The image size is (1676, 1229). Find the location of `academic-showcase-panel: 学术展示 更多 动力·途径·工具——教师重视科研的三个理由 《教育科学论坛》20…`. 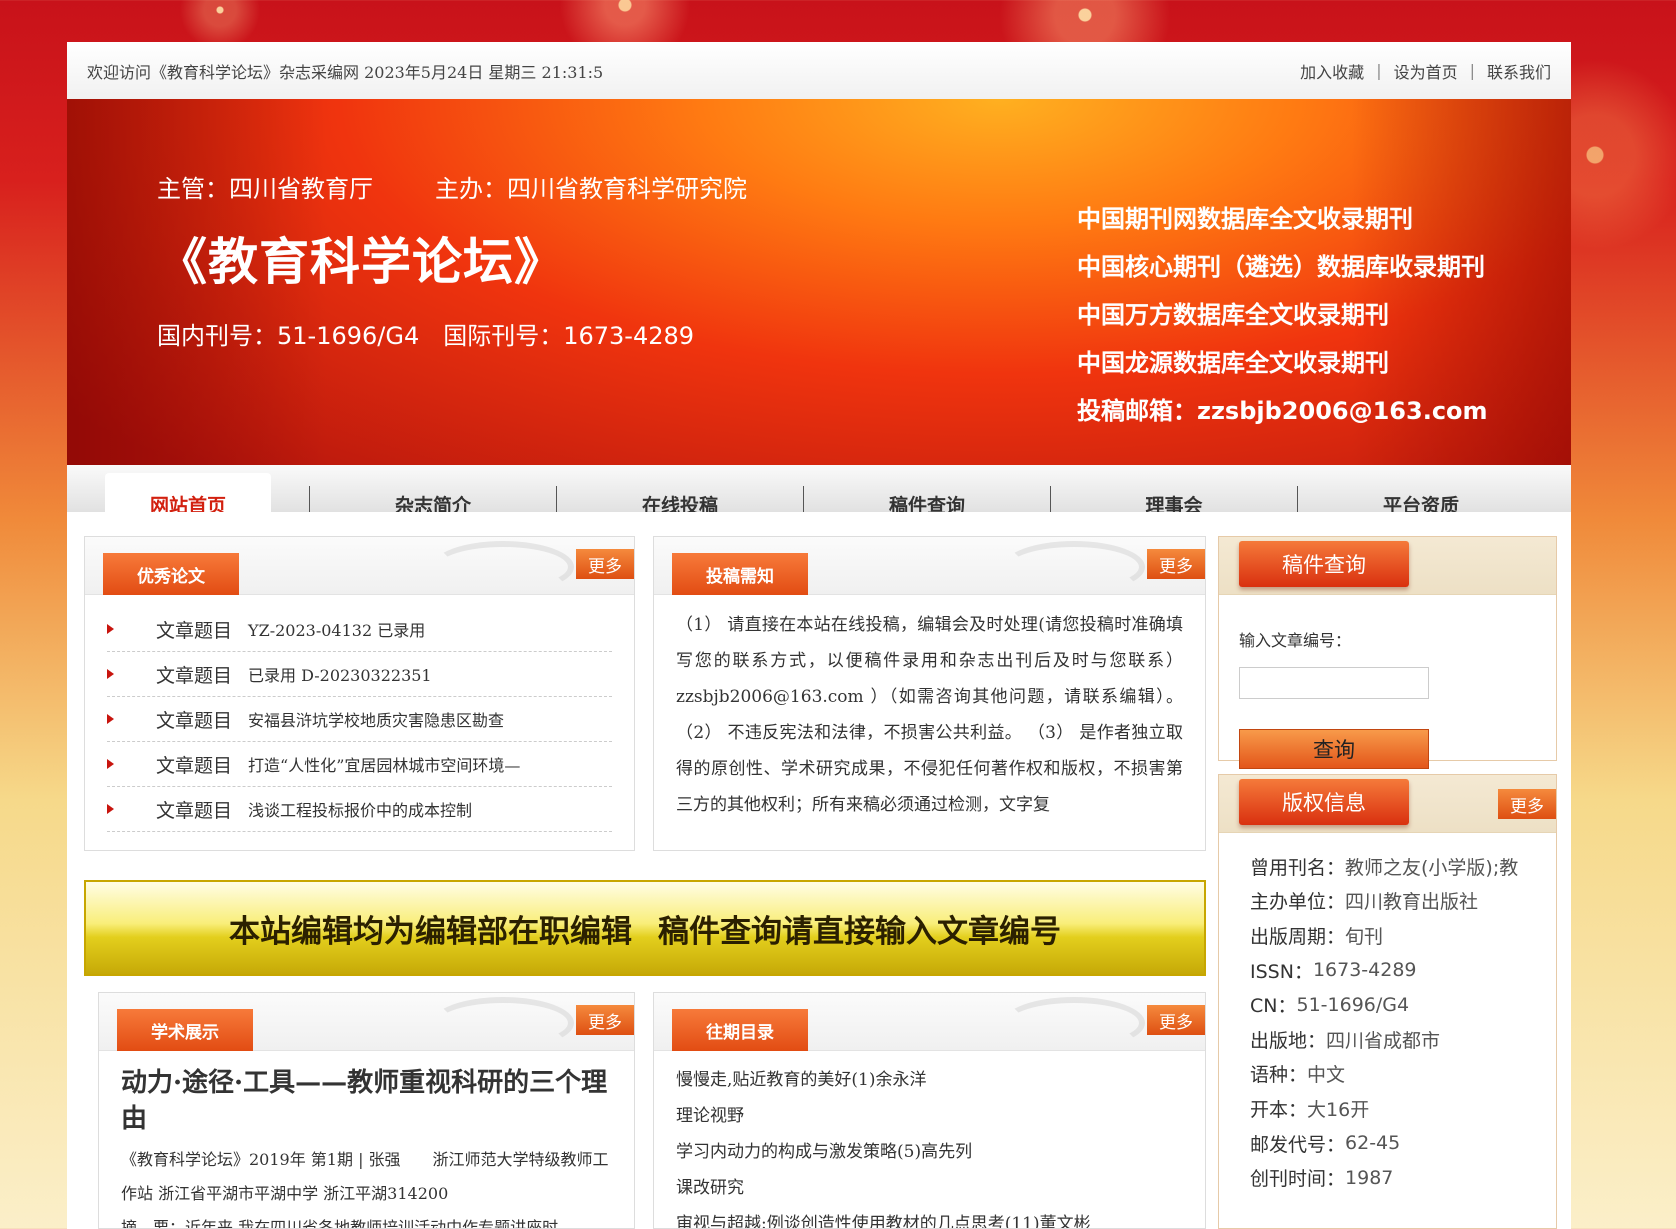

academic-showcase-panel: 学术展示 更多 动力·途径·工具——教师重视科研的三个理由 《教育科学论坛》20… is located at coordinates (366, 1110).